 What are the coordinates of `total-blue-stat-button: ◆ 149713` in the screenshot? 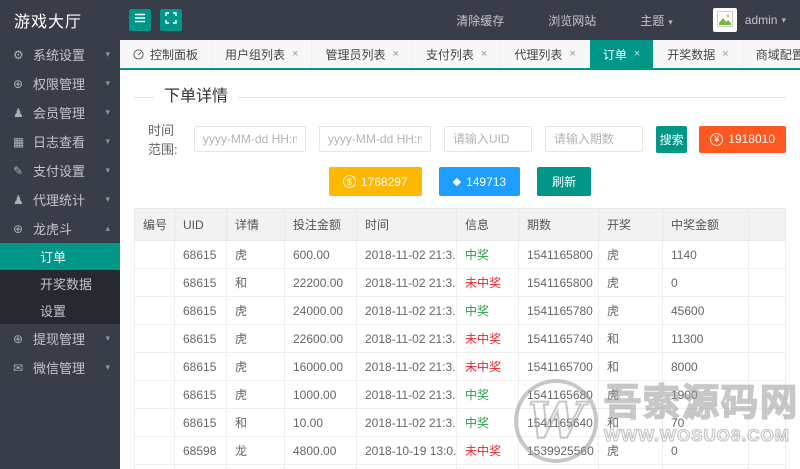 It's located at (479, 181).